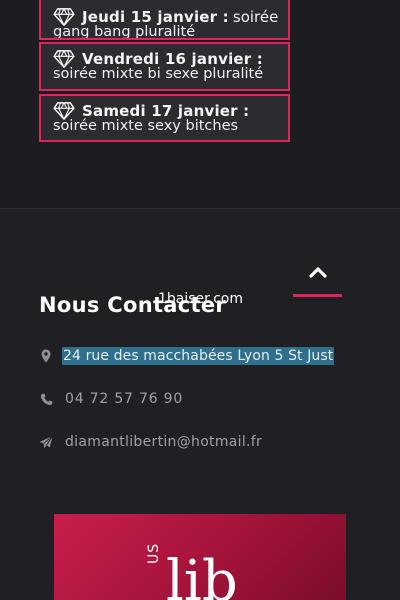 This screenshot has height=600, width=400. I want to click on contact-address: 24 rue des macchabées Lyon 5 St Just, so click(187, 356).